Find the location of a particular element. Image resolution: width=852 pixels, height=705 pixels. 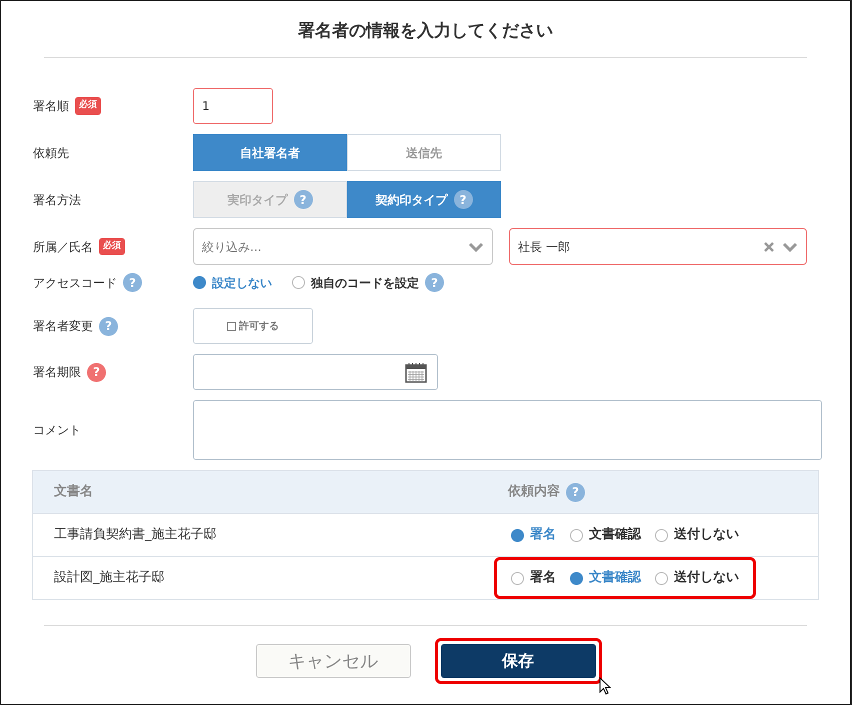

segment-tab: 契約印タイプ ? is located at coordinates (424, 199).